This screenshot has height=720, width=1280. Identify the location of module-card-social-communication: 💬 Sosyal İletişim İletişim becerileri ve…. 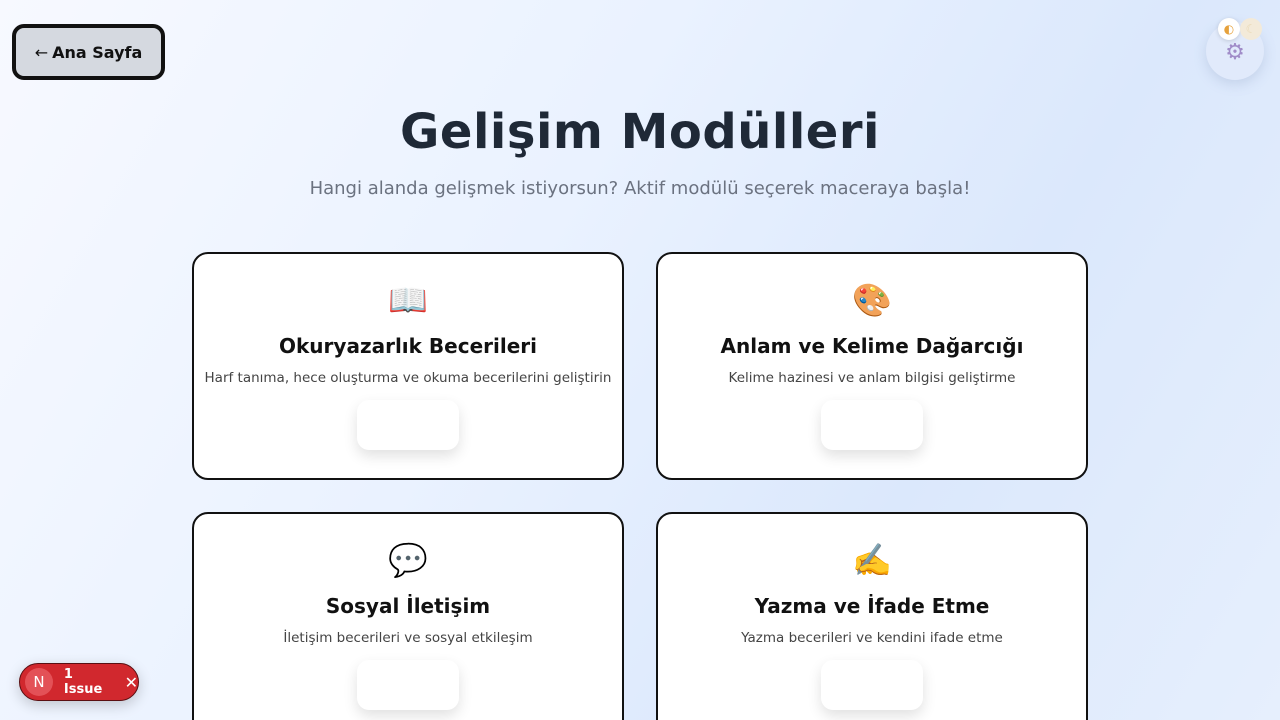
(408, 616).